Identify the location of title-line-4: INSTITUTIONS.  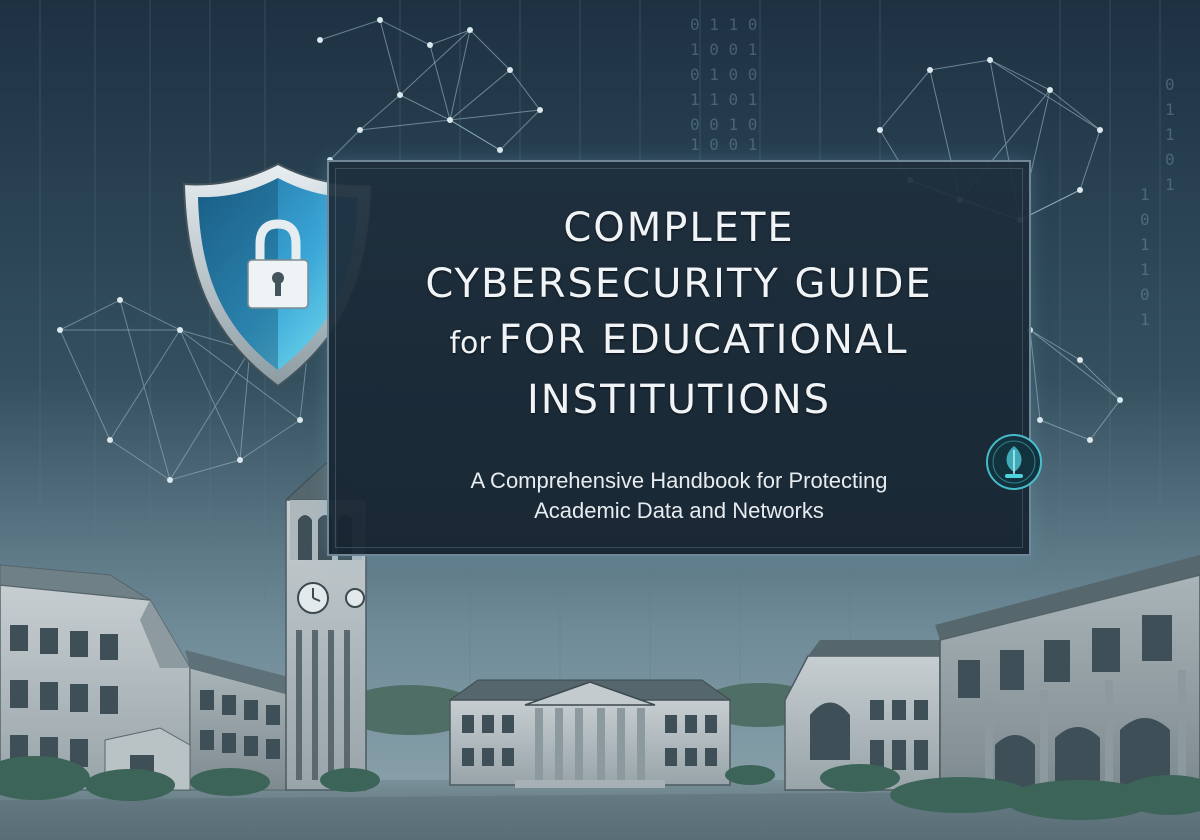
(679, 400).